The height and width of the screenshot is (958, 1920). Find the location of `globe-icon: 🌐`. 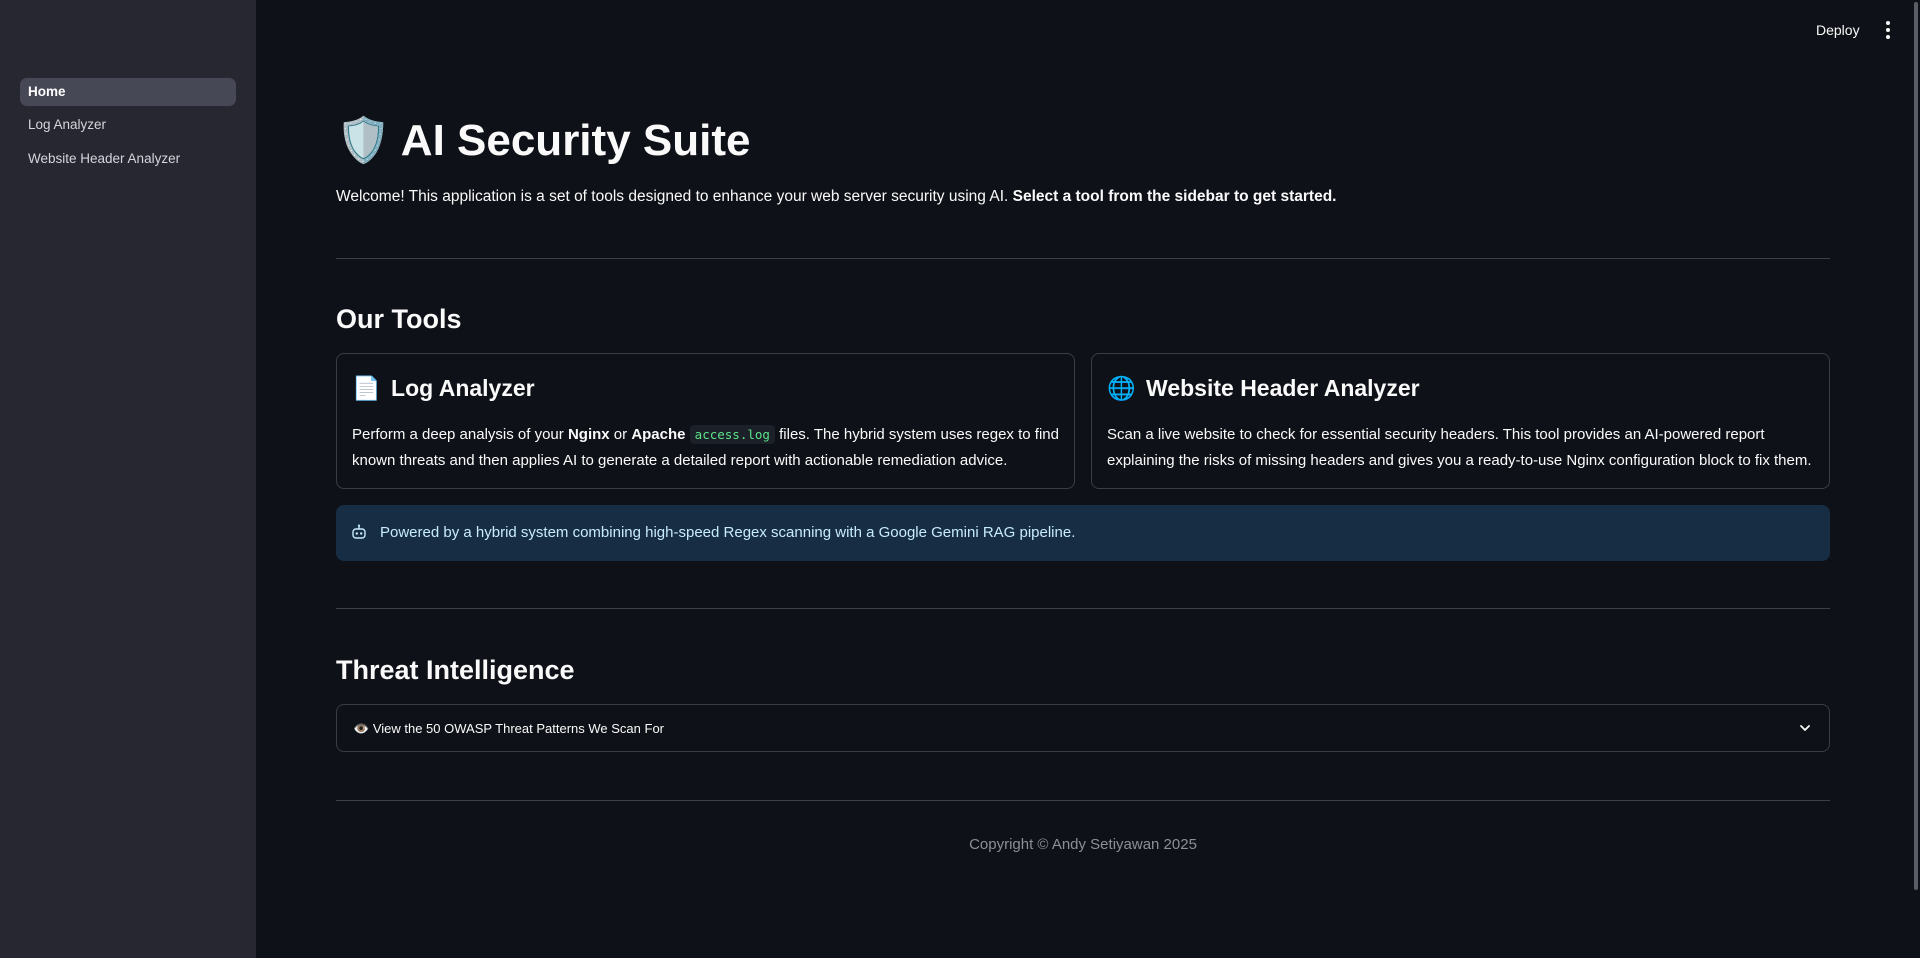

globe-icon: 🌐 is located at coordinates (1121, 388).